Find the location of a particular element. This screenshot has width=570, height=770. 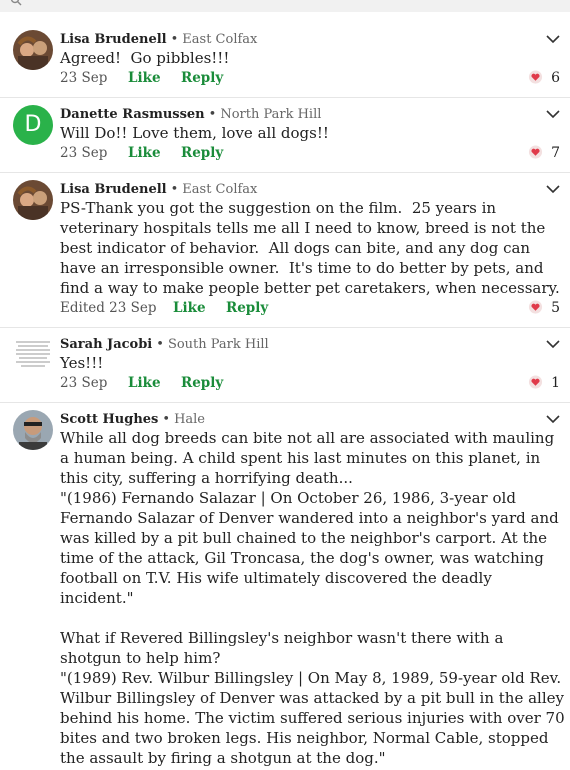

author-line: Danette Rasmussen • North Park Hill is located at coordinates (190, 115).